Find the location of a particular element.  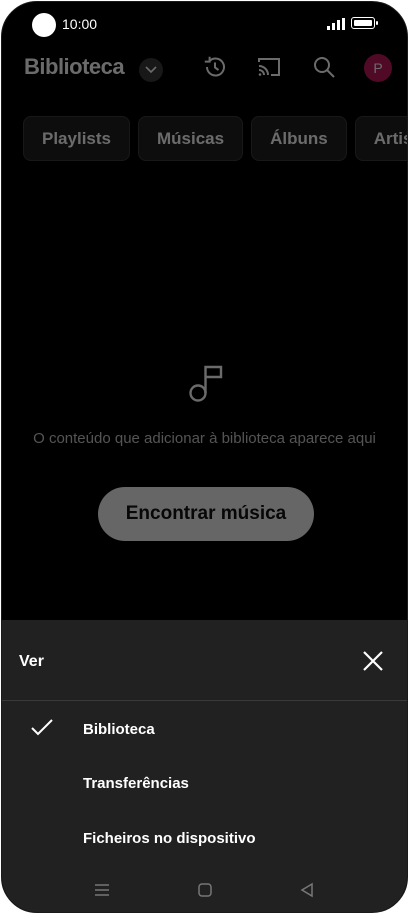

filter-chips: PlaylistsMúsicasÁlbunsArtis is located at coordinates (215, 139).